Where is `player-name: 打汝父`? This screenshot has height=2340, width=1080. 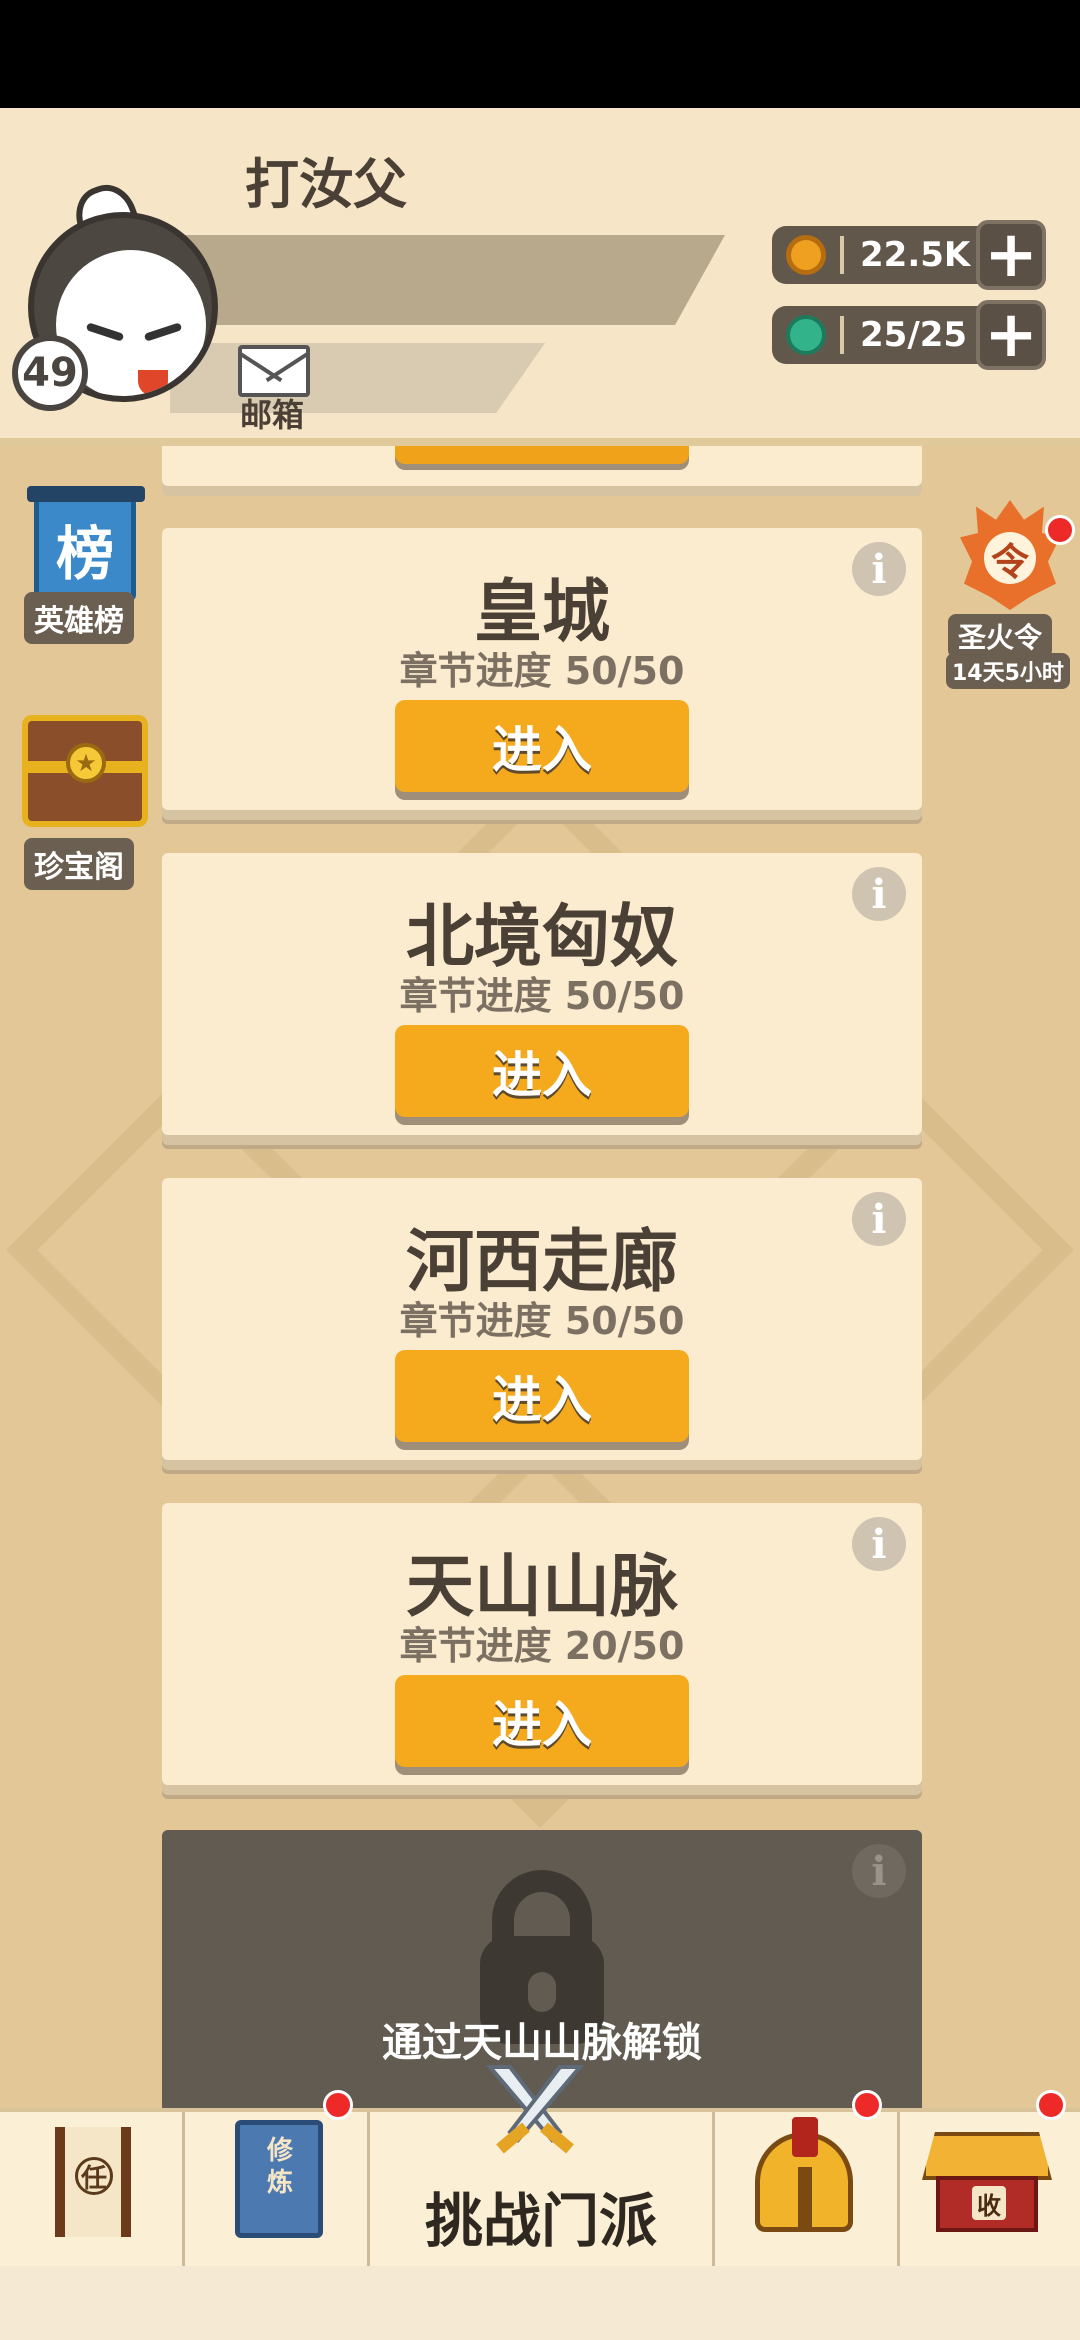 player-name: 打汝父 is located at coordinates (326, 184).